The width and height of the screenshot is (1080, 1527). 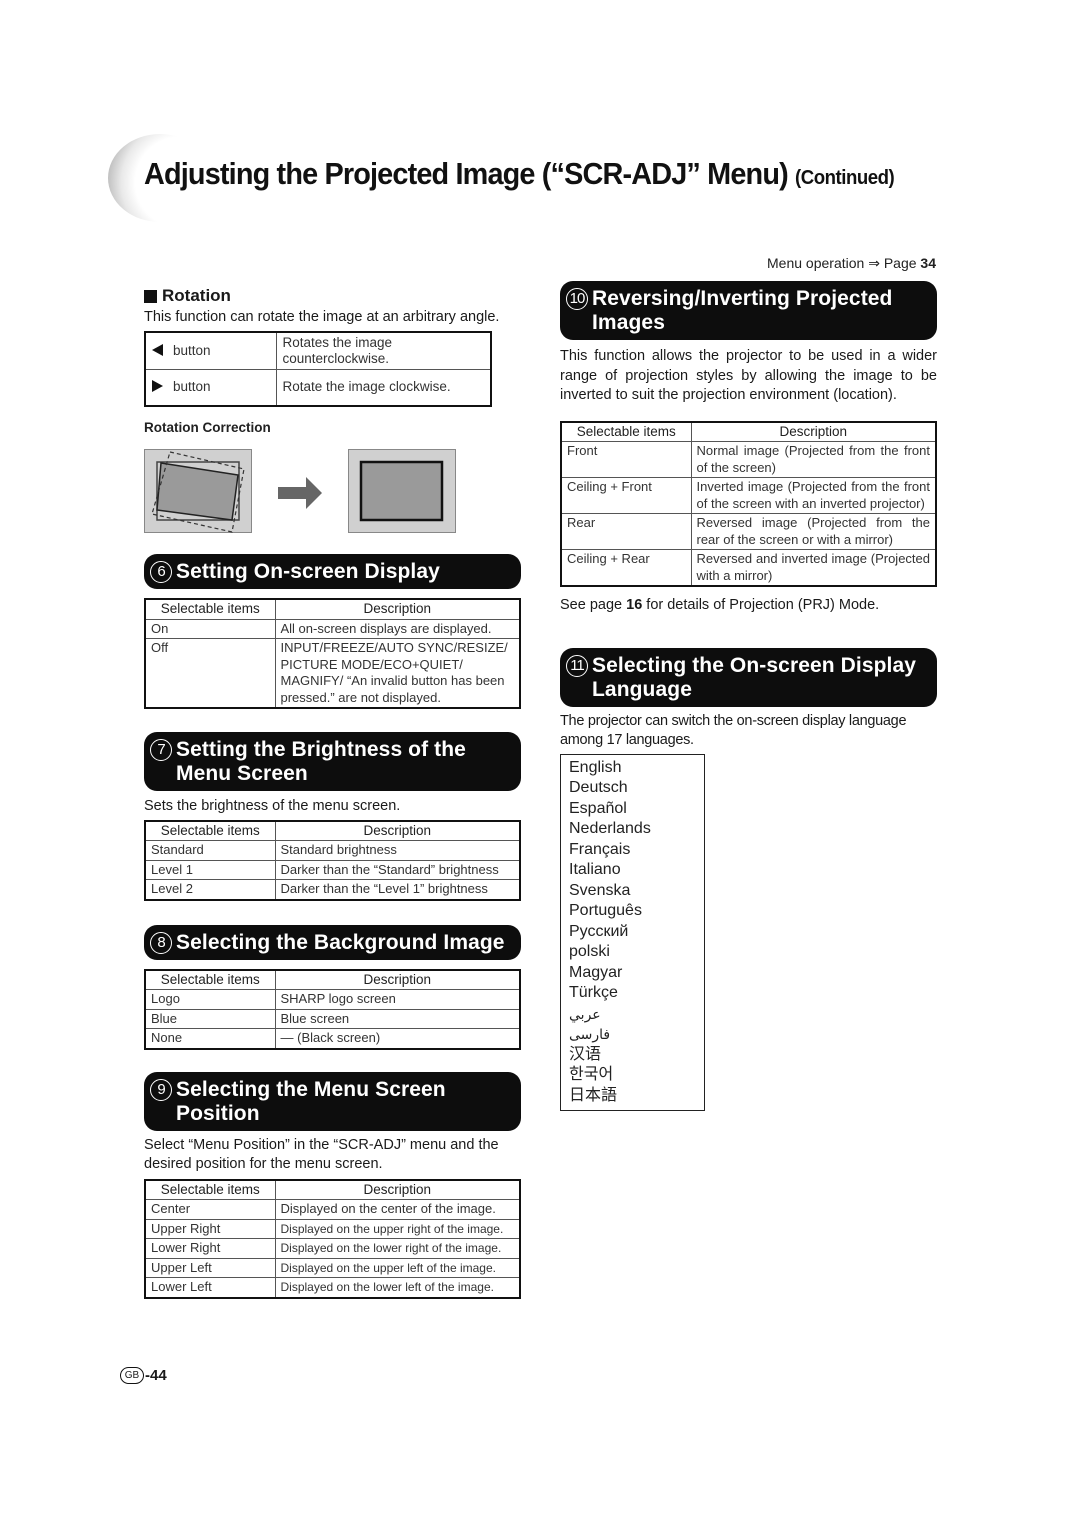 I want to click on page-number: -44, so click(x=156, y=1375).